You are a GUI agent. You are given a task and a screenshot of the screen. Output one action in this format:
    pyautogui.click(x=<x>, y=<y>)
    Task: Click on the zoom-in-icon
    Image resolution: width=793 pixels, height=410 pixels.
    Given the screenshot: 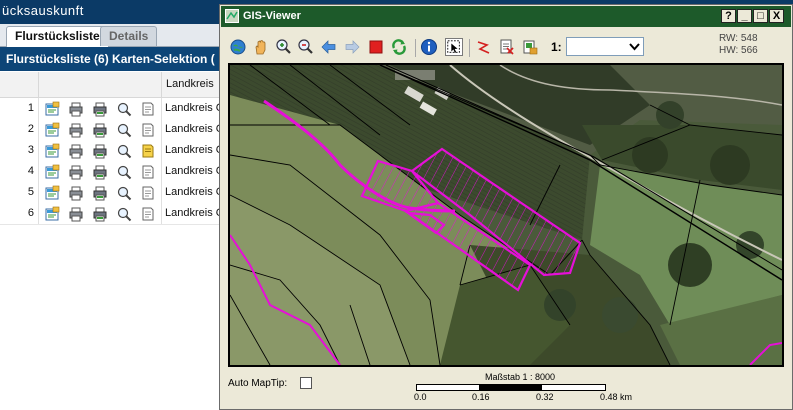 What is the action you would take?
    pyautogui.click(x=284, y=47)
    